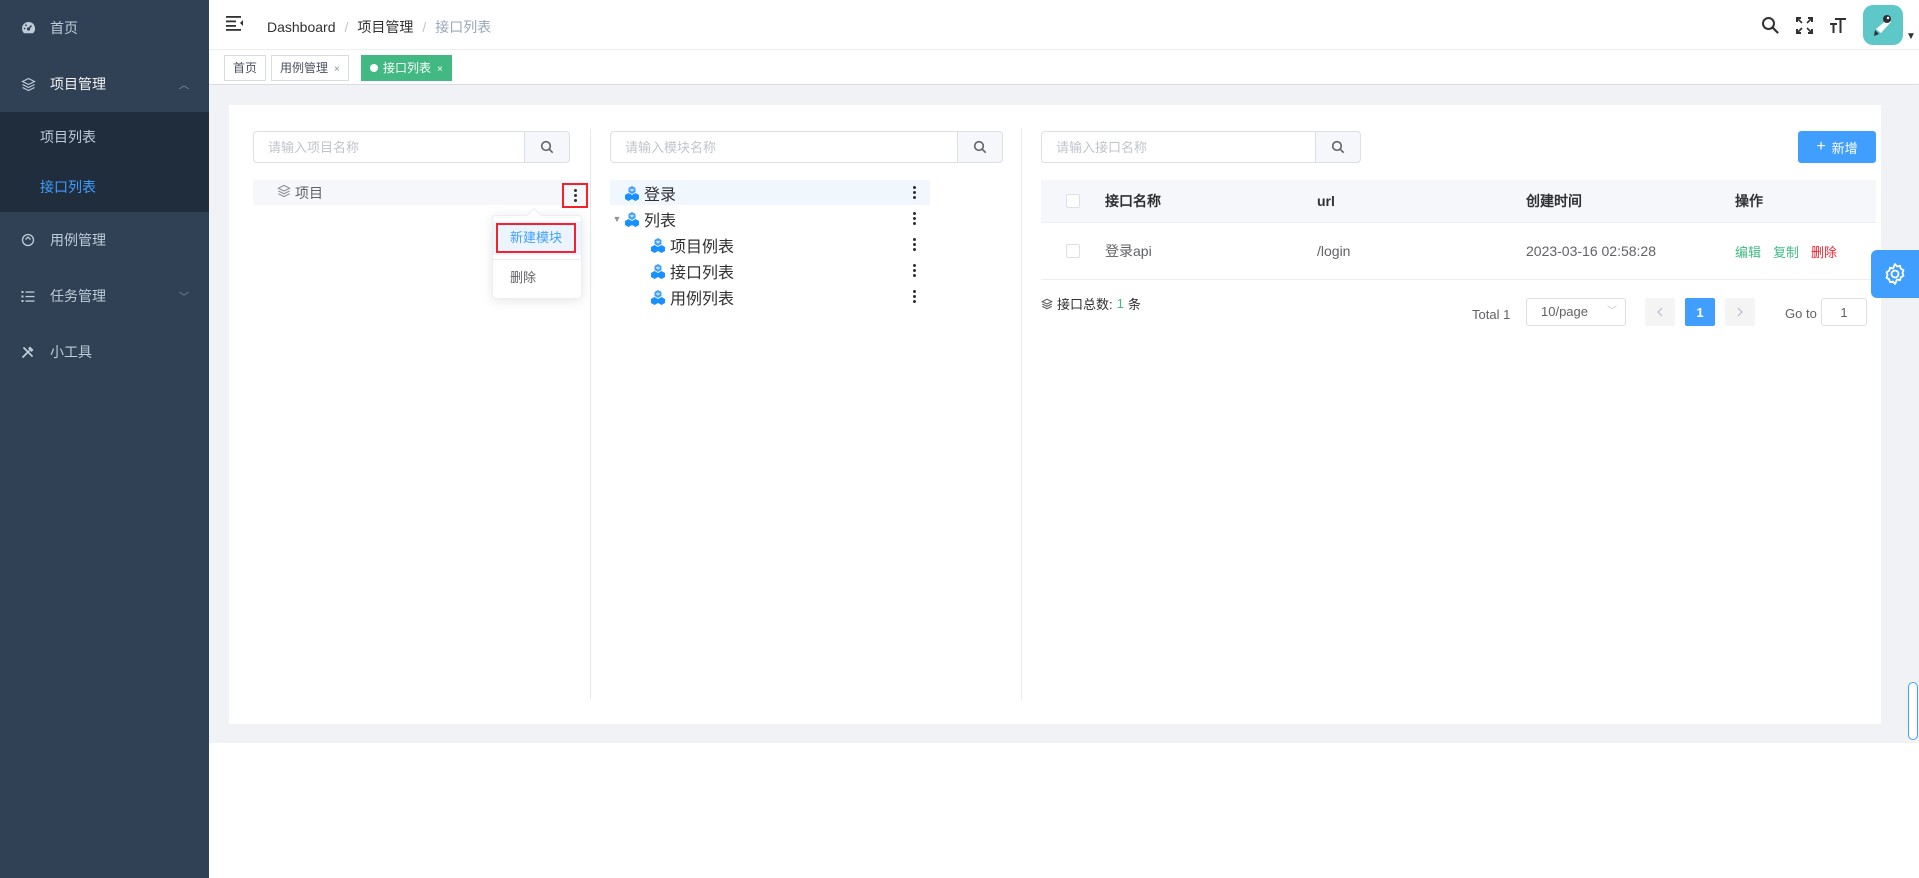 This screenshot has height=878, width=1919. Describe the element at coordinates (660, 221) in the screenshot. I see `module-node-label: 列表` at that location.